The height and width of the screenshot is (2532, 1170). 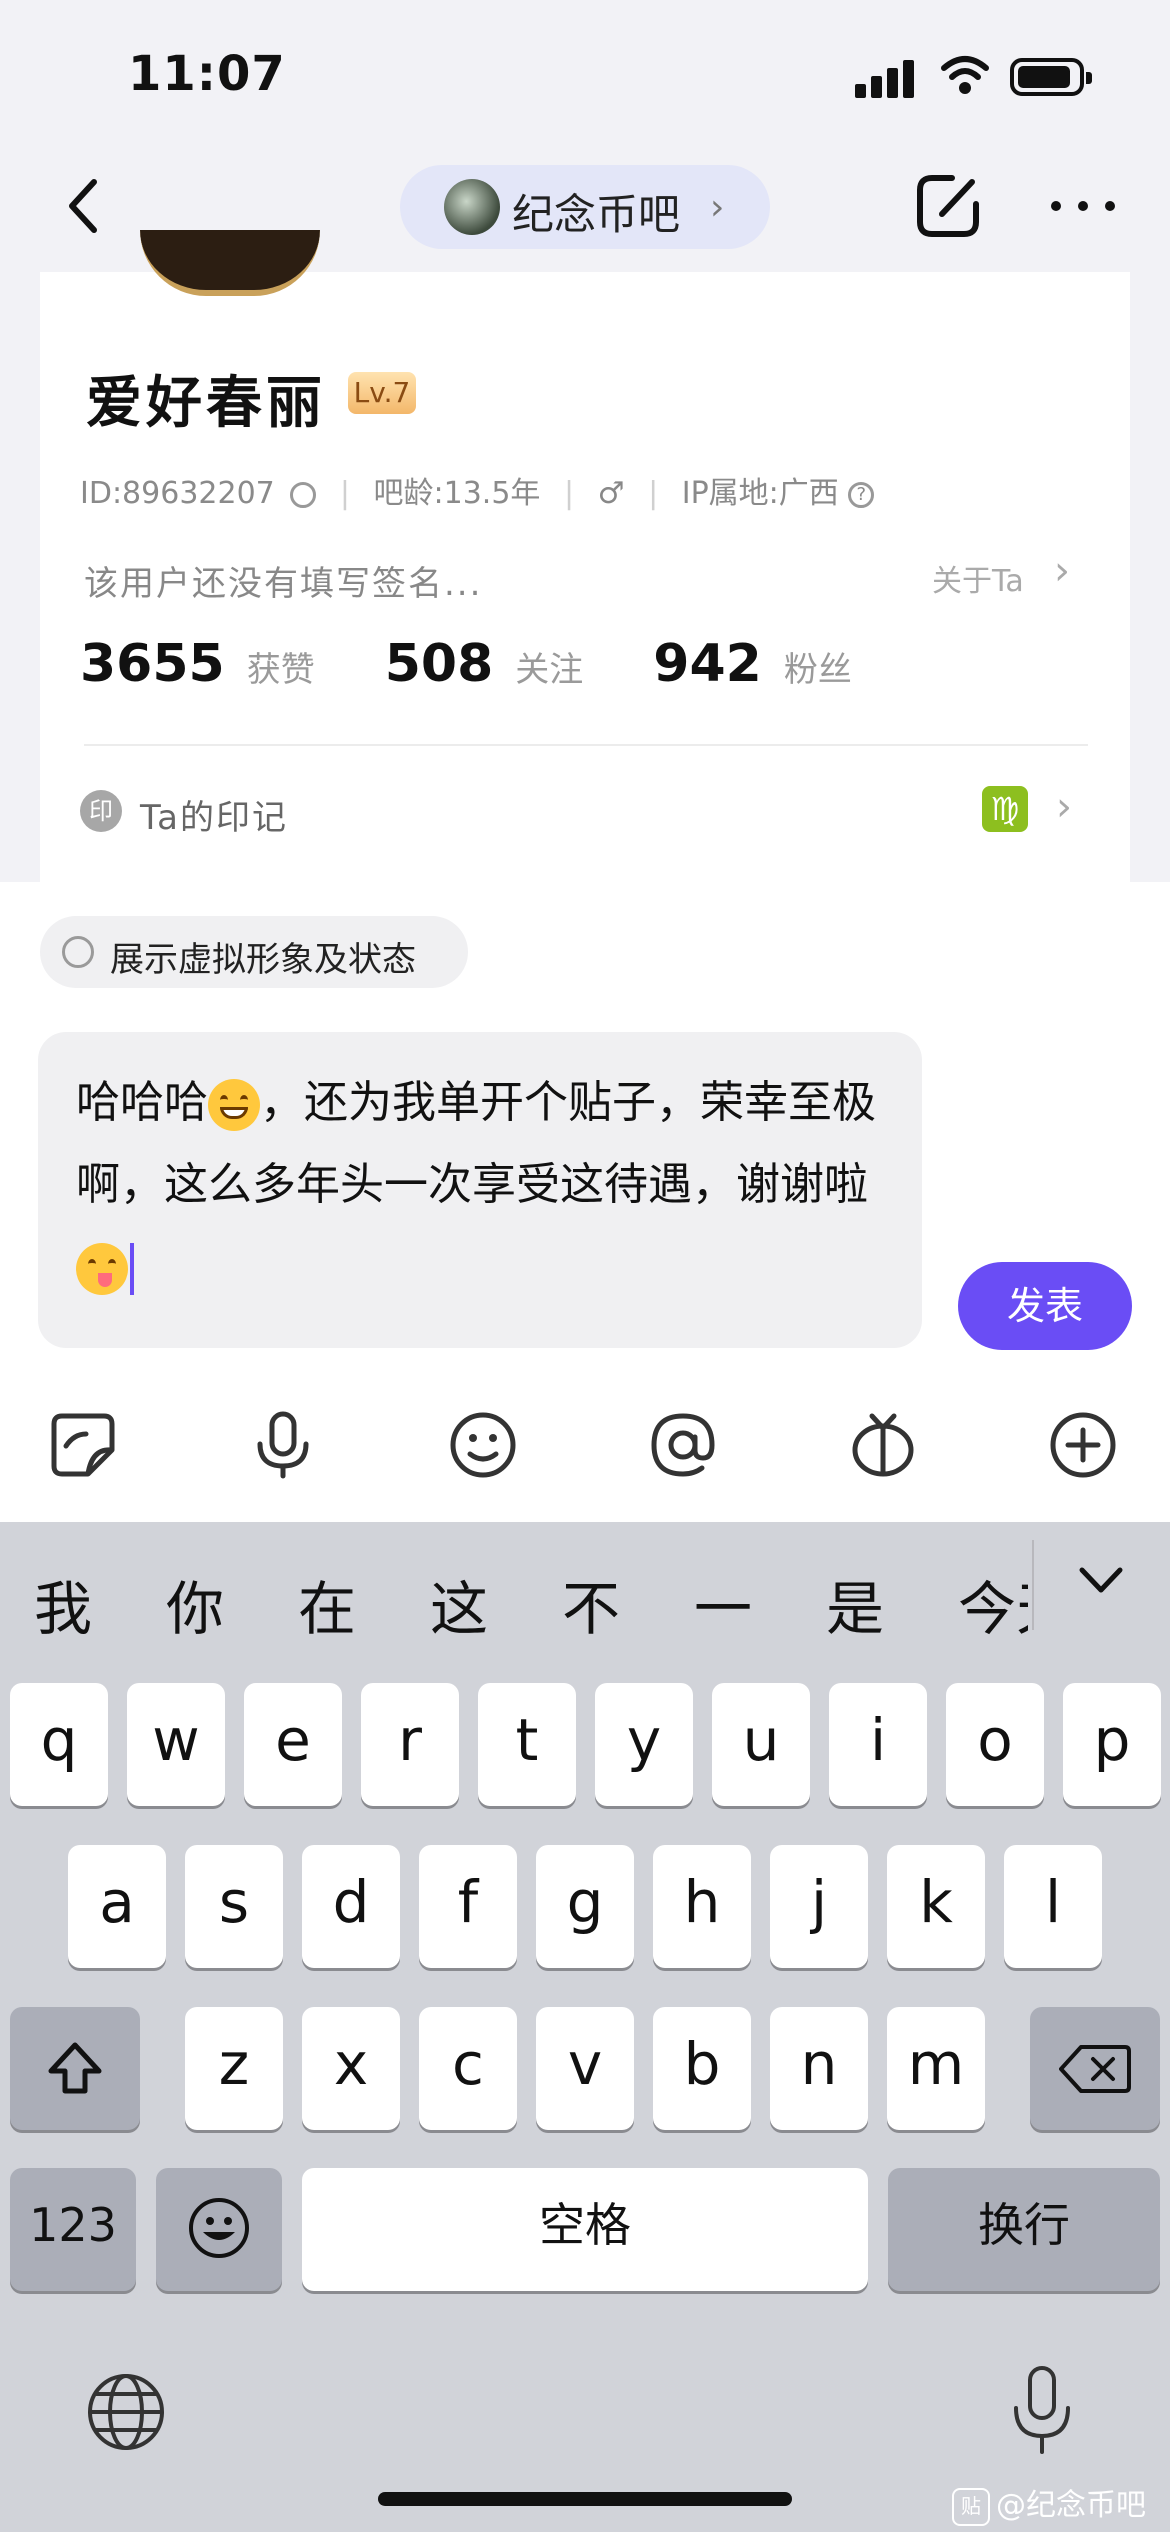 I want to click on key-y: y, so click(x=644, y=1744).